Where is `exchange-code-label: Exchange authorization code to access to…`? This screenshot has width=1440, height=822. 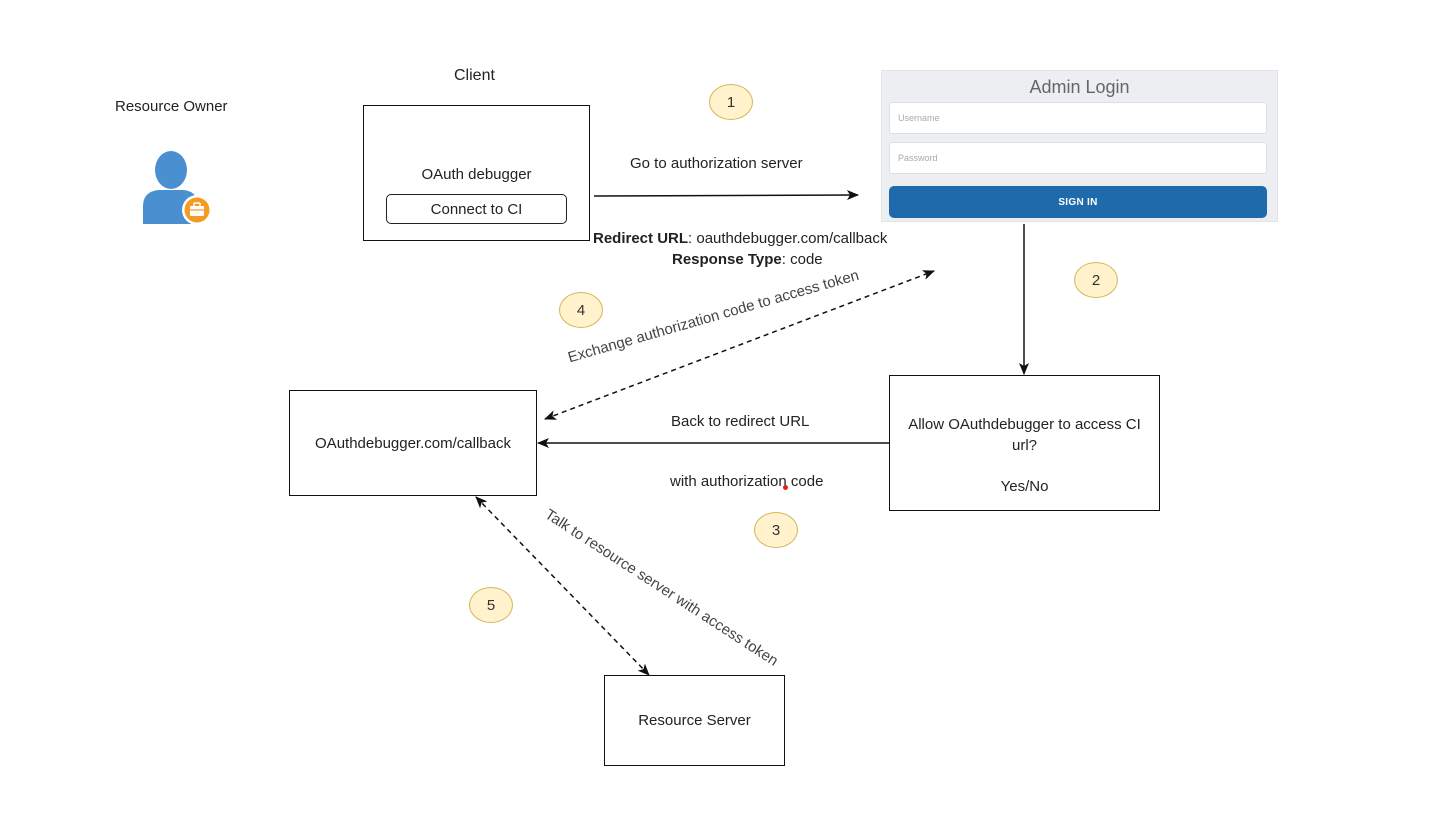 exchange-code-label: Exchange authorization code to access to… is located at coordinates (713, 316).